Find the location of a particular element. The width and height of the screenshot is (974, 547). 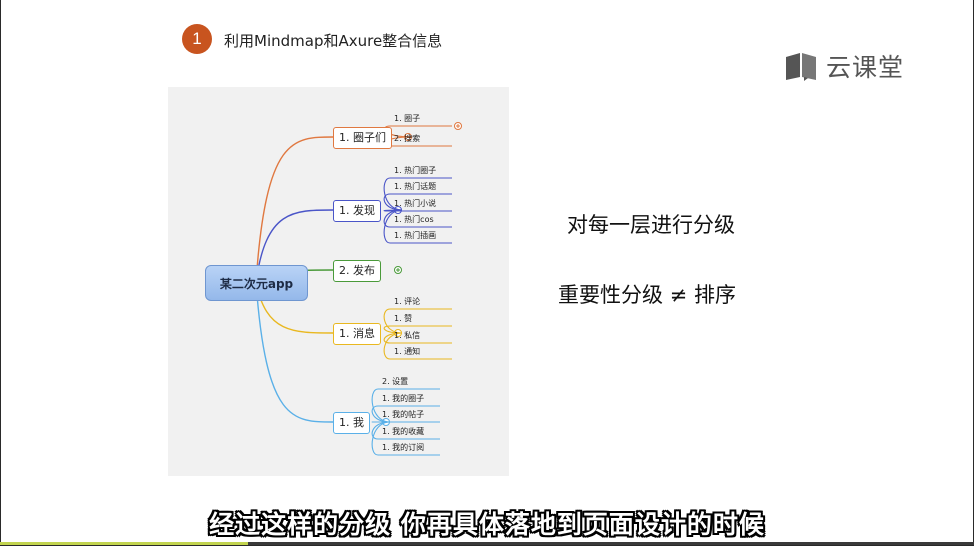

step-number-badge: 1 is located at coordinates (197, 39).